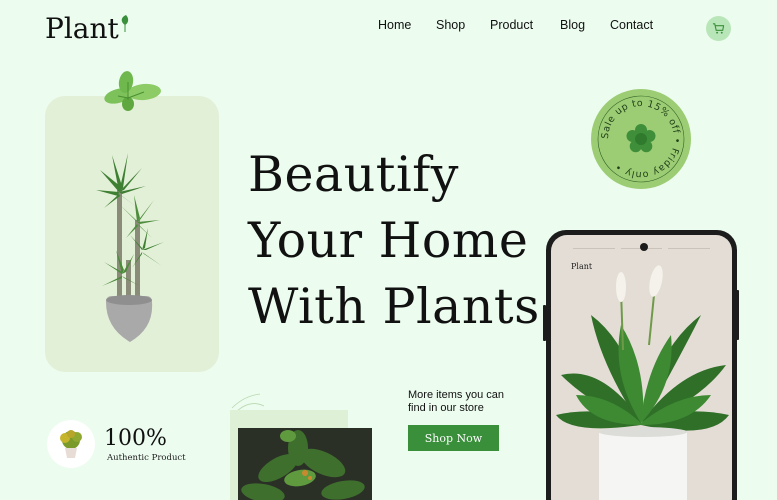 The image size is (777, 500). Describe the element at coordinates (641, 139) in the screenshot. I see `sale-badge: Sale up to 15% off • Friday only •` at that location.